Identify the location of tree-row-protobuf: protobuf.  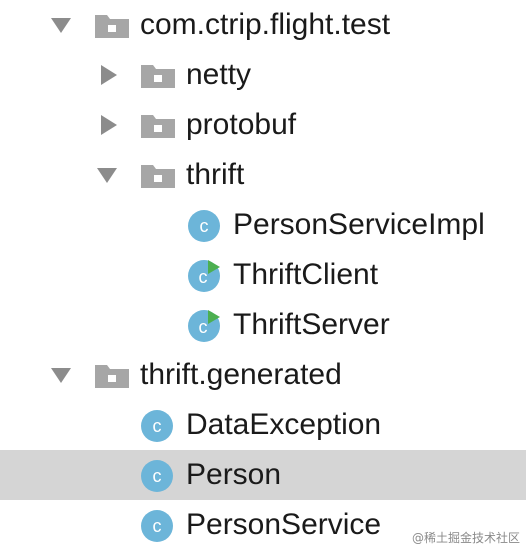
(263, 125).